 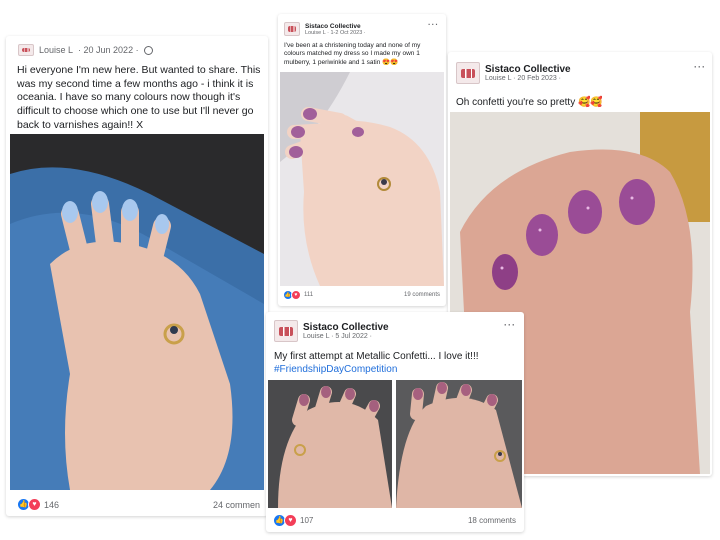 What do you see at coordinates (396, 369) in the screenshot?
I see `hashtag-link: #FriendshipDayCompetition` at bounding box center [396, 369].